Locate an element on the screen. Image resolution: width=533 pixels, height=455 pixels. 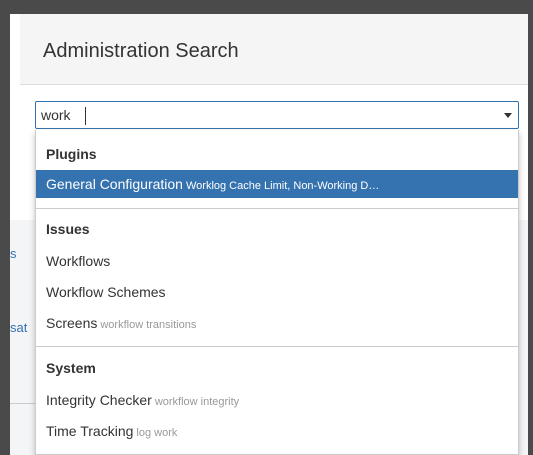
result-integrity-checker: Integrity Checker workflow integrity is located at coordinates (277, 400).